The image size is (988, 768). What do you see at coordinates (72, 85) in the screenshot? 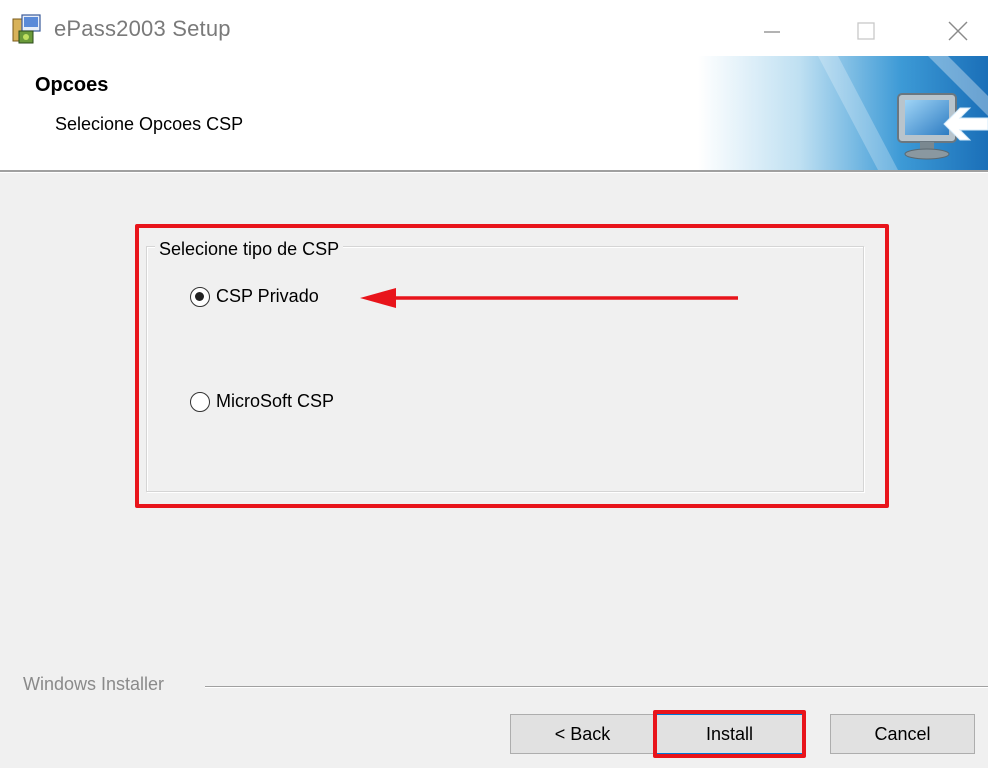
I see `banner-title: Opcoes` at bounding box center [72, 85].